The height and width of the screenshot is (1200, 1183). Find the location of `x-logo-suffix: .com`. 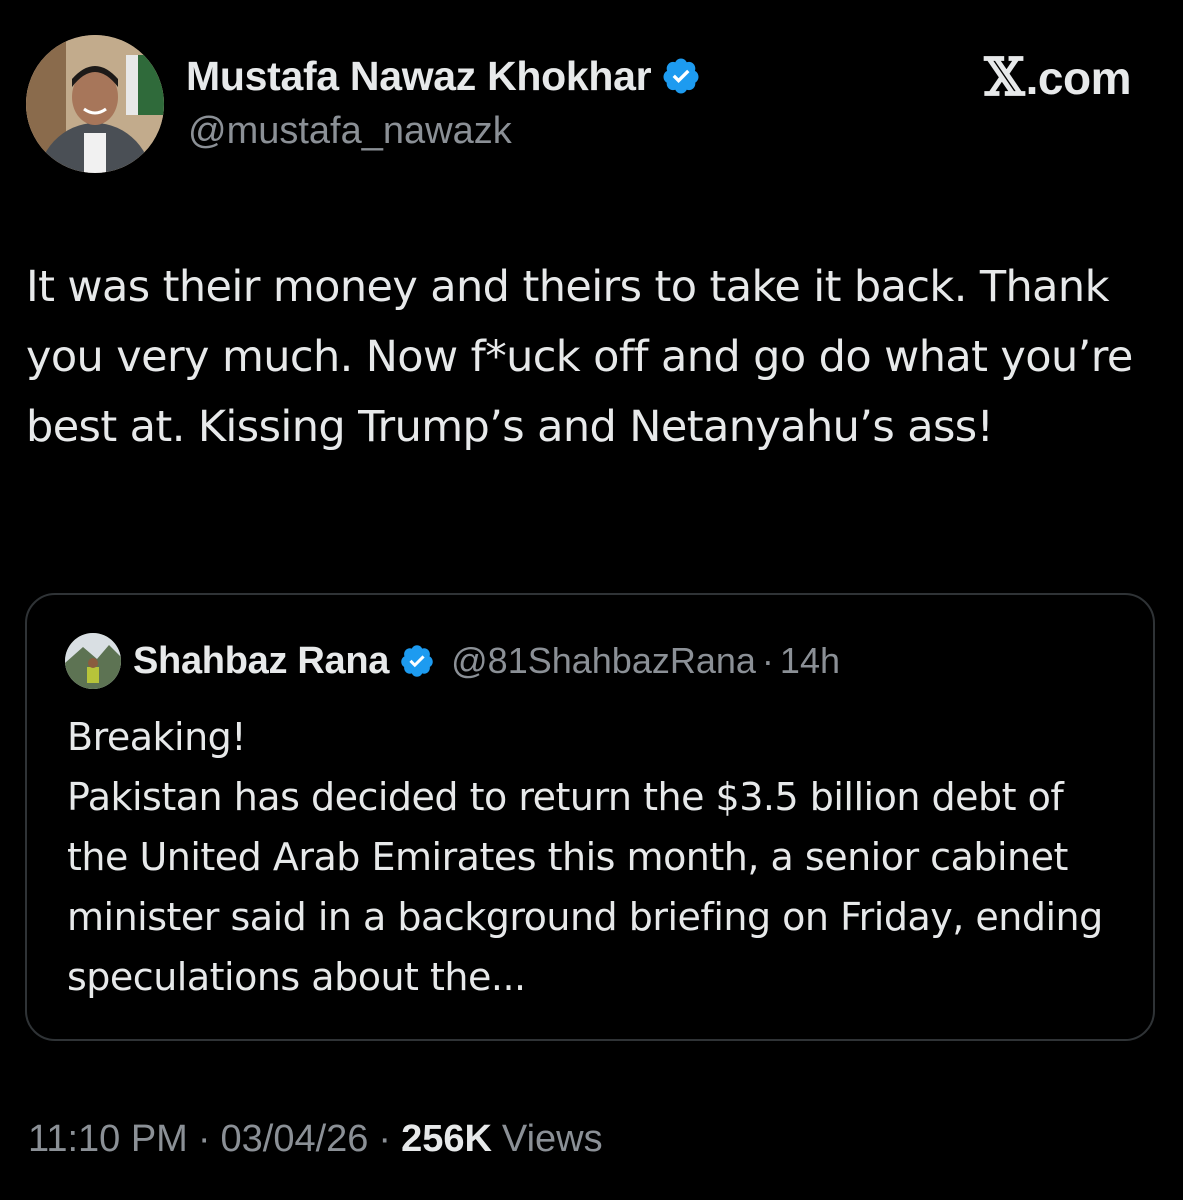

x-logo-suffix: .com is located at coordinates (1078, 78).